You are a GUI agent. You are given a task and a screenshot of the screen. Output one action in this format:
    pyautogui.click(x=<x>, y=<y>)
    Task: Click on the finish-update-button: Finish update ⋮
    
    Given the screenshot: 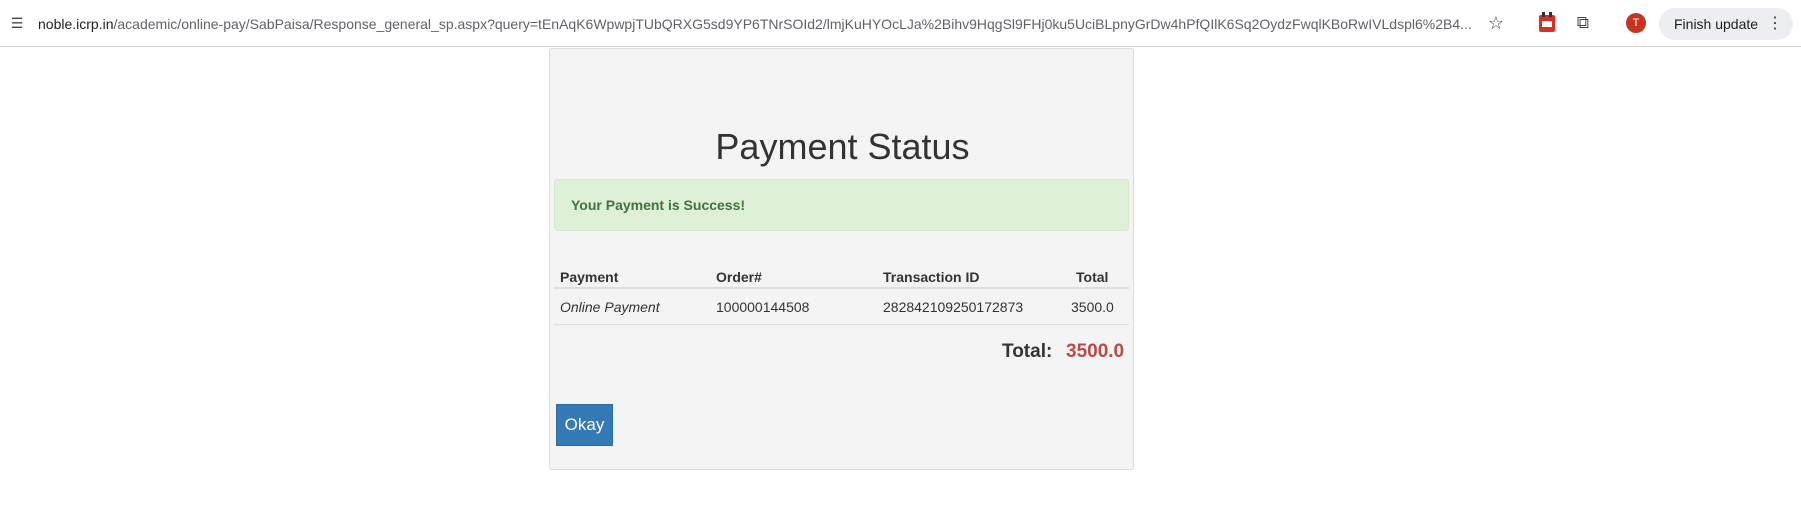 What is the action you would take?
    pyautogui.click(x=1726, y=24)
    